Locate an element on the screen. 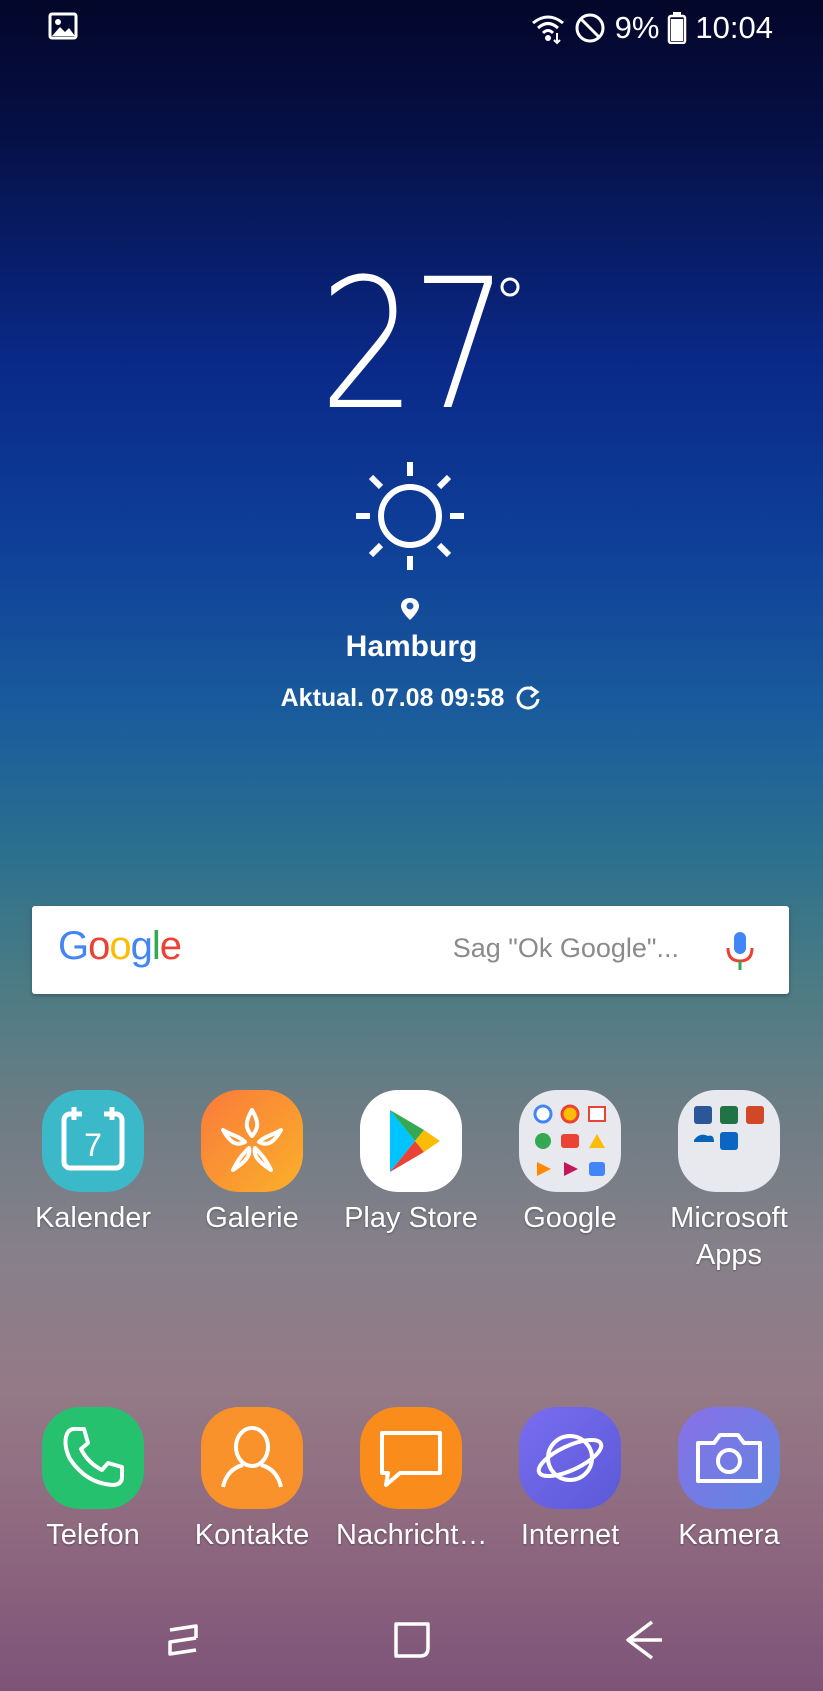  app-galerie: Galerie is located at coordinates (252, 1163).